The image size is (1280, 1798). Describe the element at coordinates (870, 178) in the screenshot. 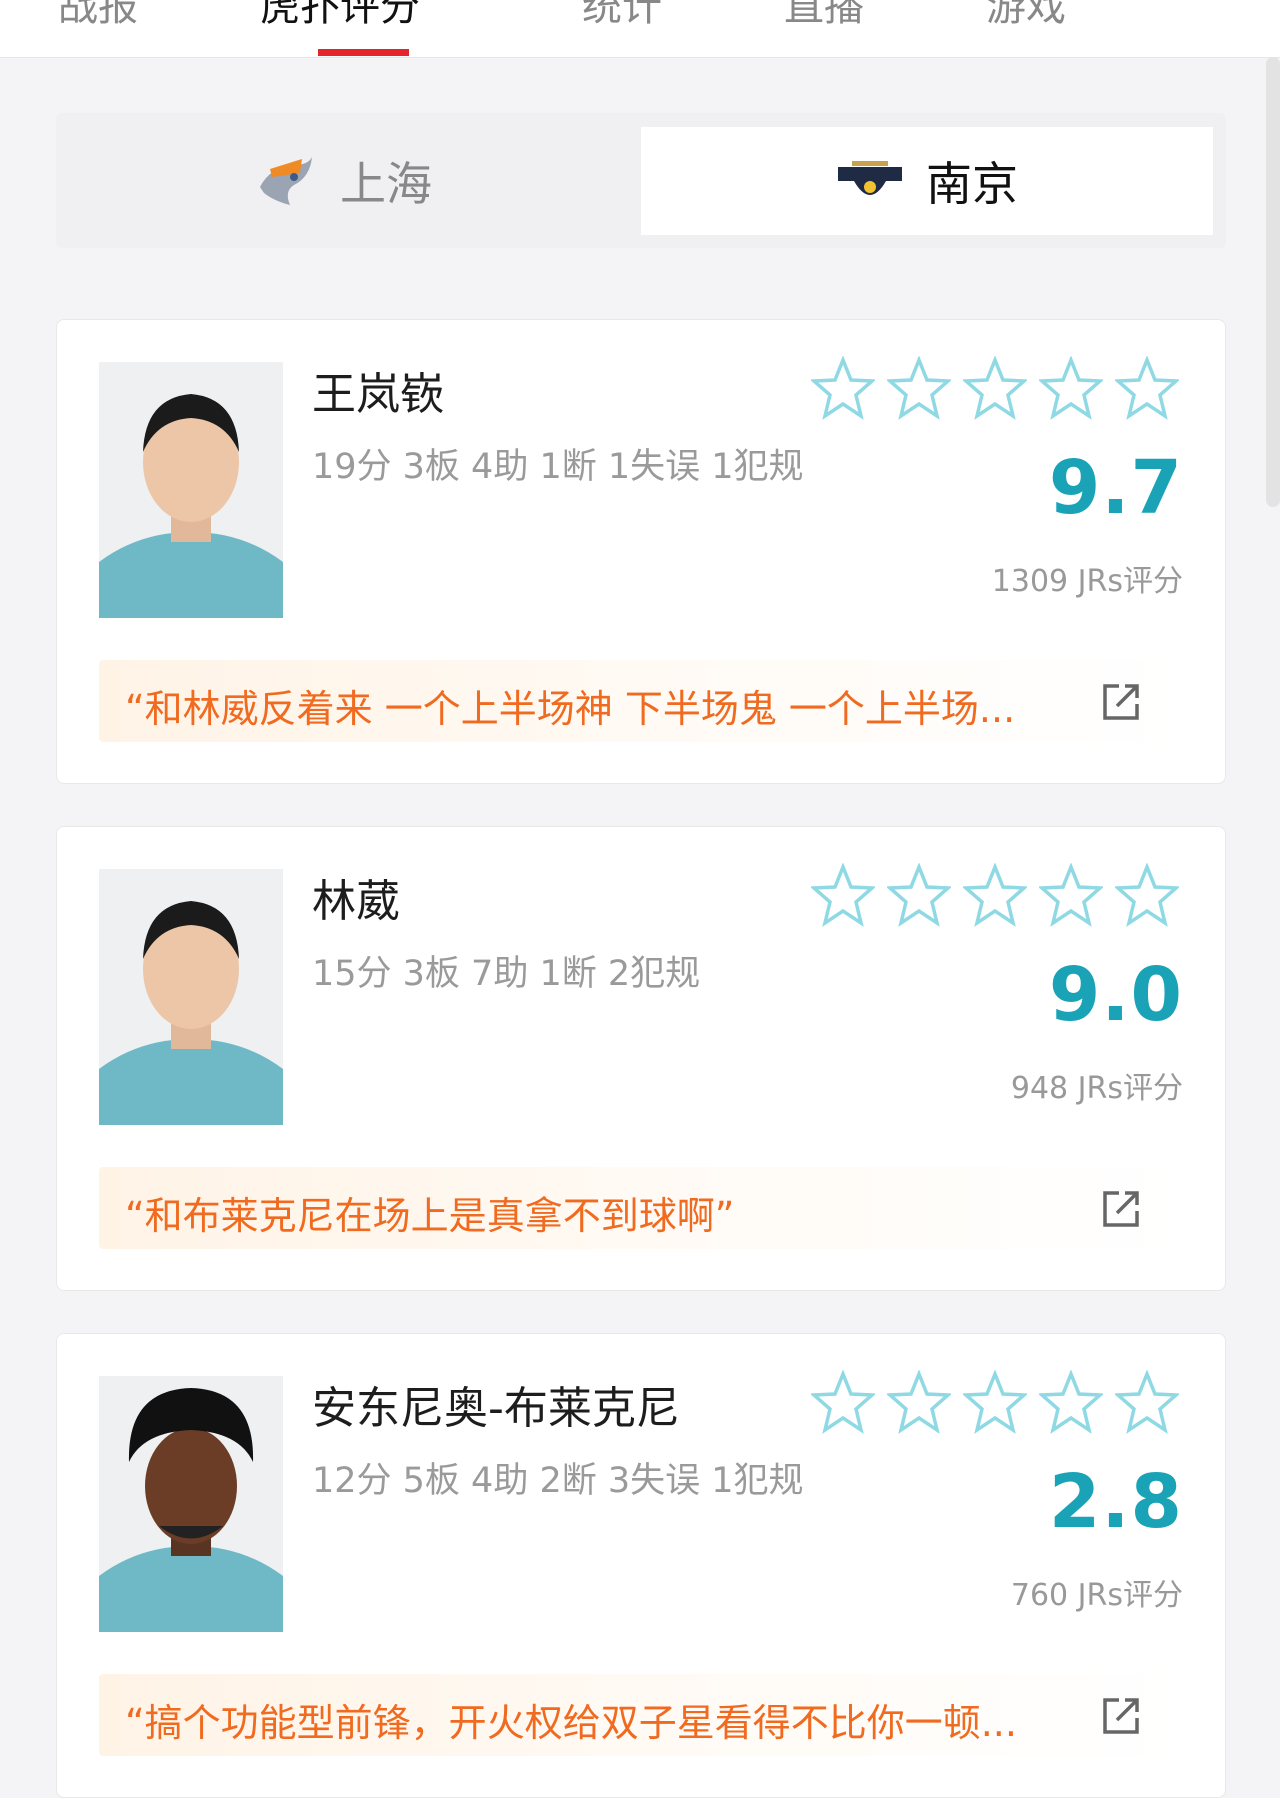

I see `monkey-kings-logo-icon` at that location.